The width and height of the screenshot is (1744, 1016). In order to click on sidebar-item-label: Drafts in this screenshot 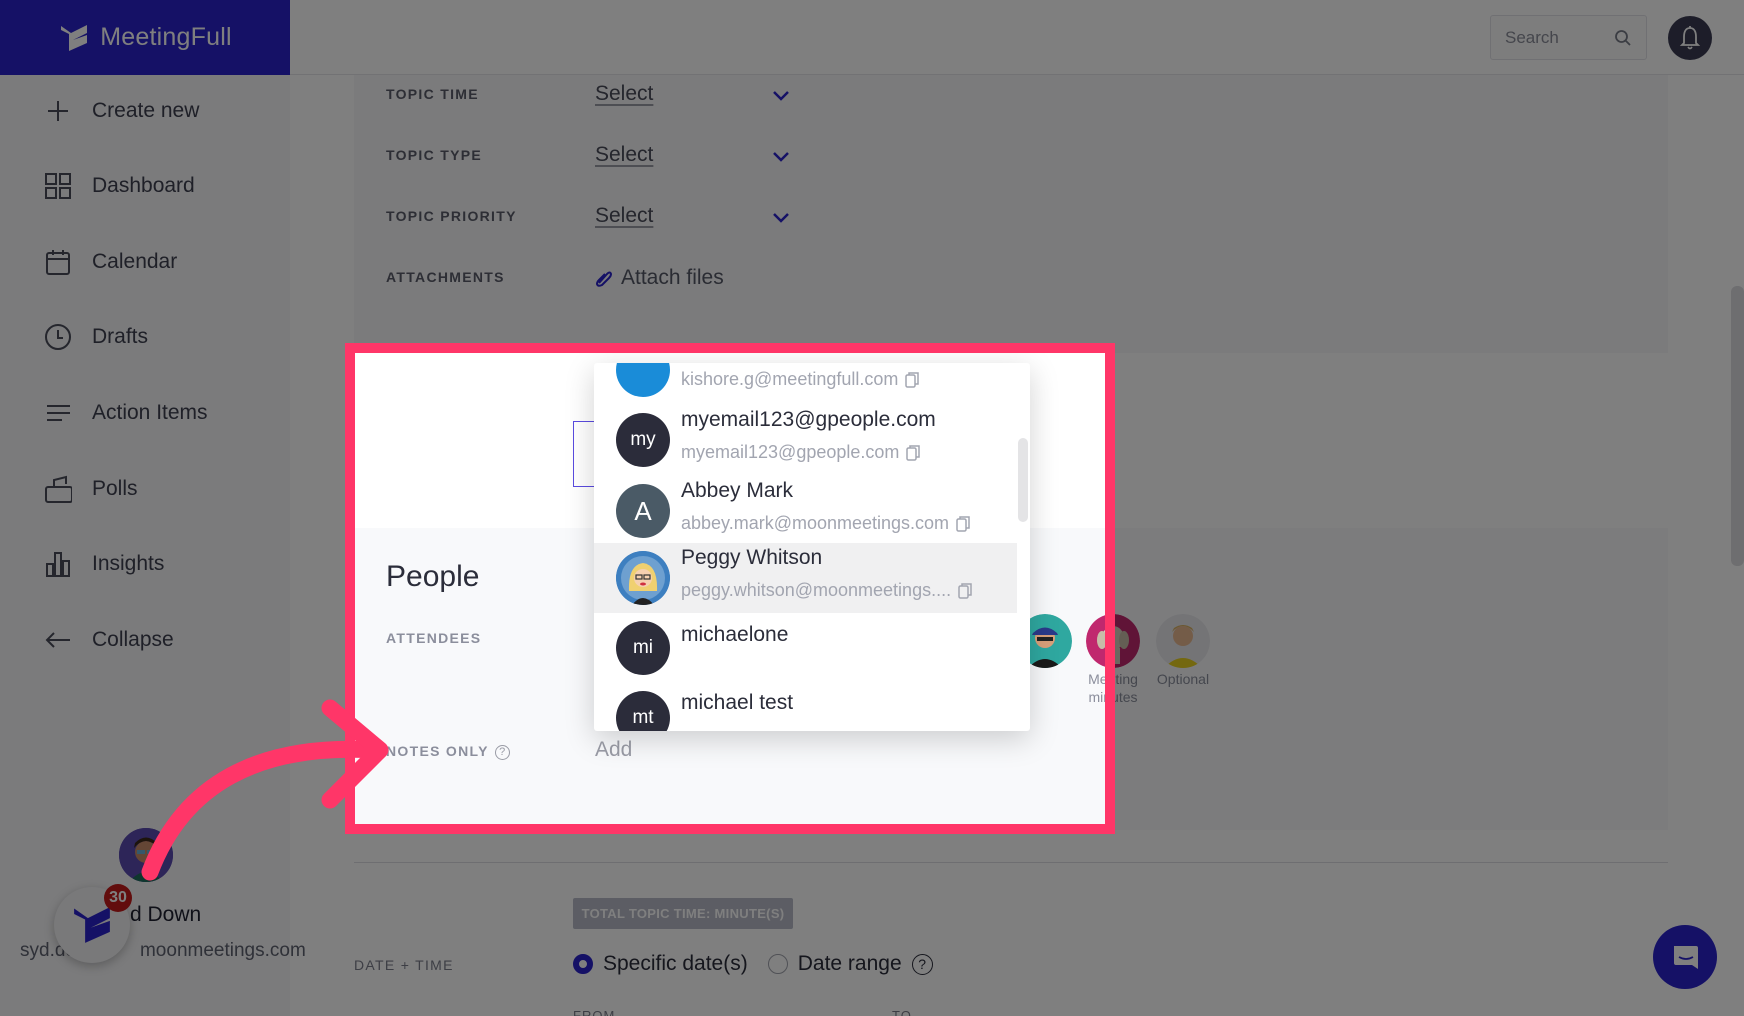, I will do `click(120, 336)`.